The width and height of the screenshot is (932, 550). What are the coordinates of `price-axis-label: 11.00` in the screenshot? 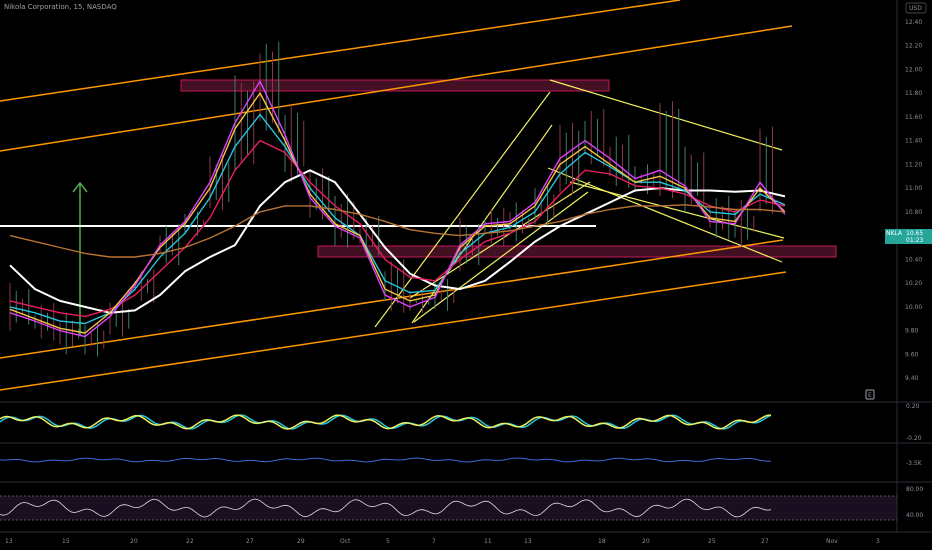 It's located at (913, 188).